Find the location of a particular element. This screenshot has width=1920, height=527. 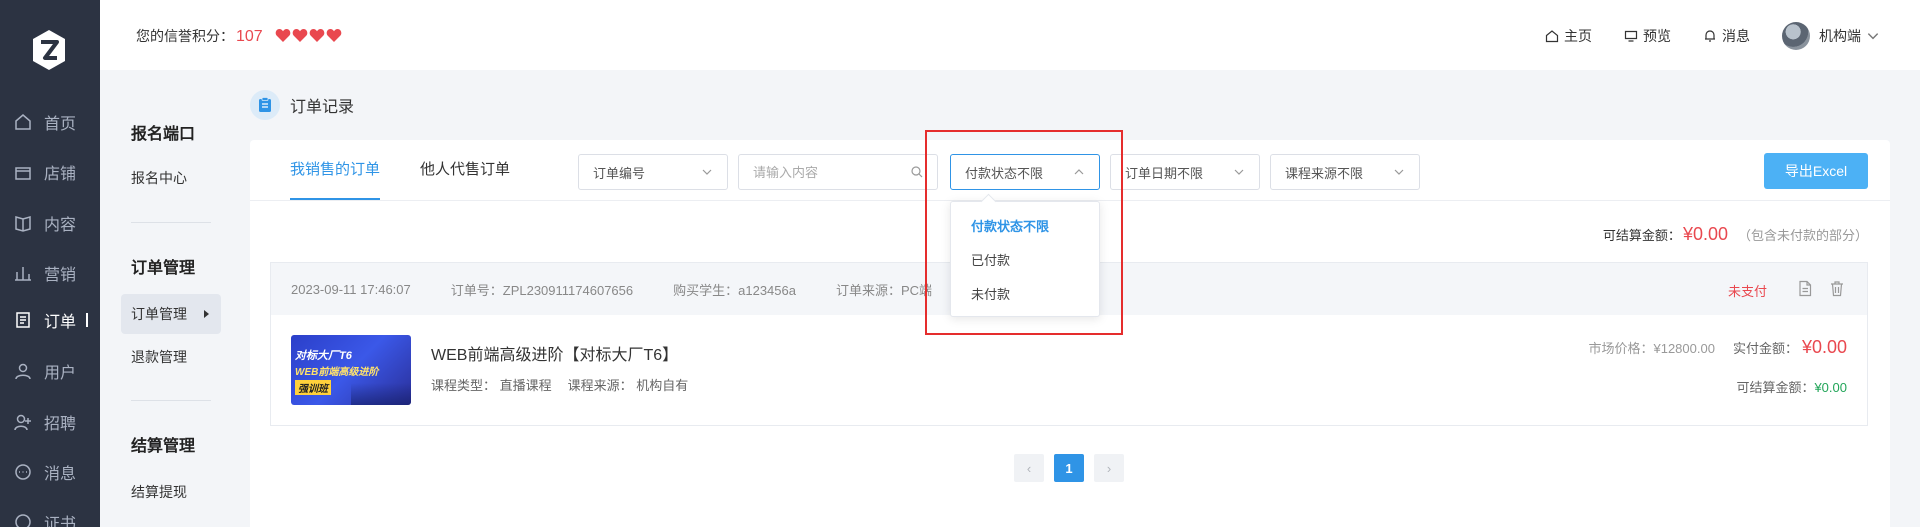

order-tabs: 我销售的订单 他人代售订单 is located at coordinates (400, 170).